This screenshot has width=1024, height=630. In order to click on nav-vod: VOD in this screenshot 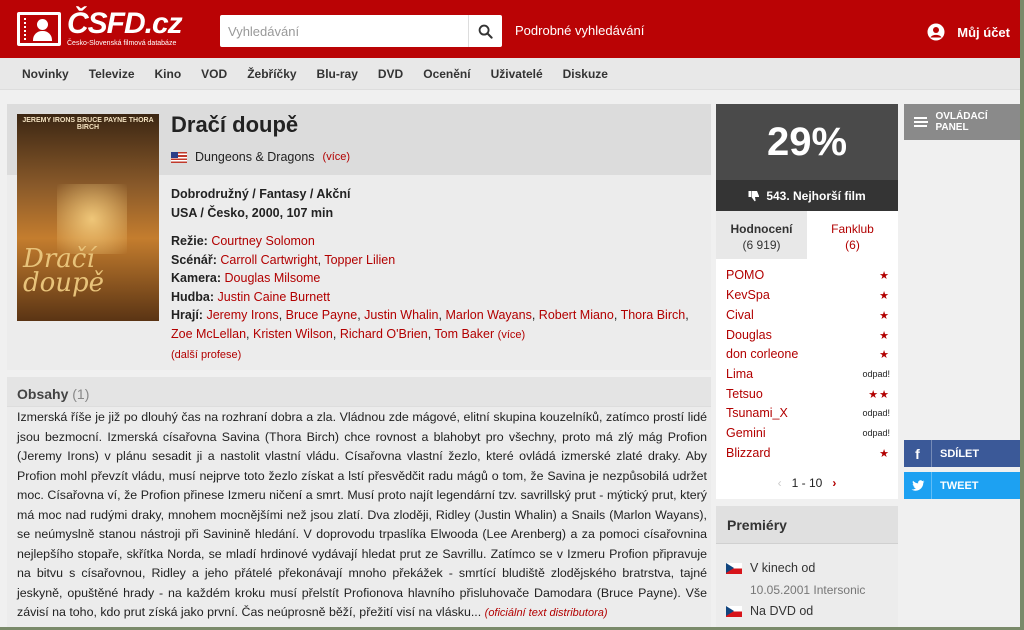, I will do `click(214, 73)`.